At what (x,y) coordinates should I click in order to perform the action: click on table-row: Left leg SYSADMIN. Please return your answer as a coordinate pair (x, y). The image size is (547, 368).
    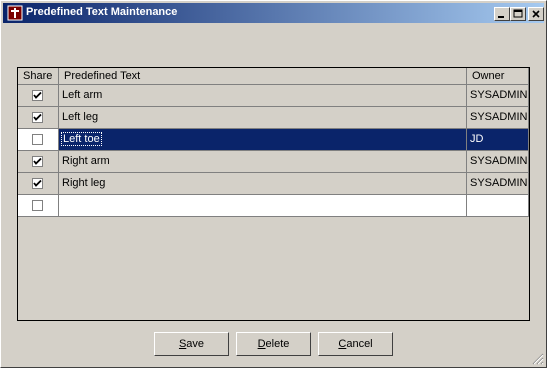
    Looking at the image, I should click on (273, 118).